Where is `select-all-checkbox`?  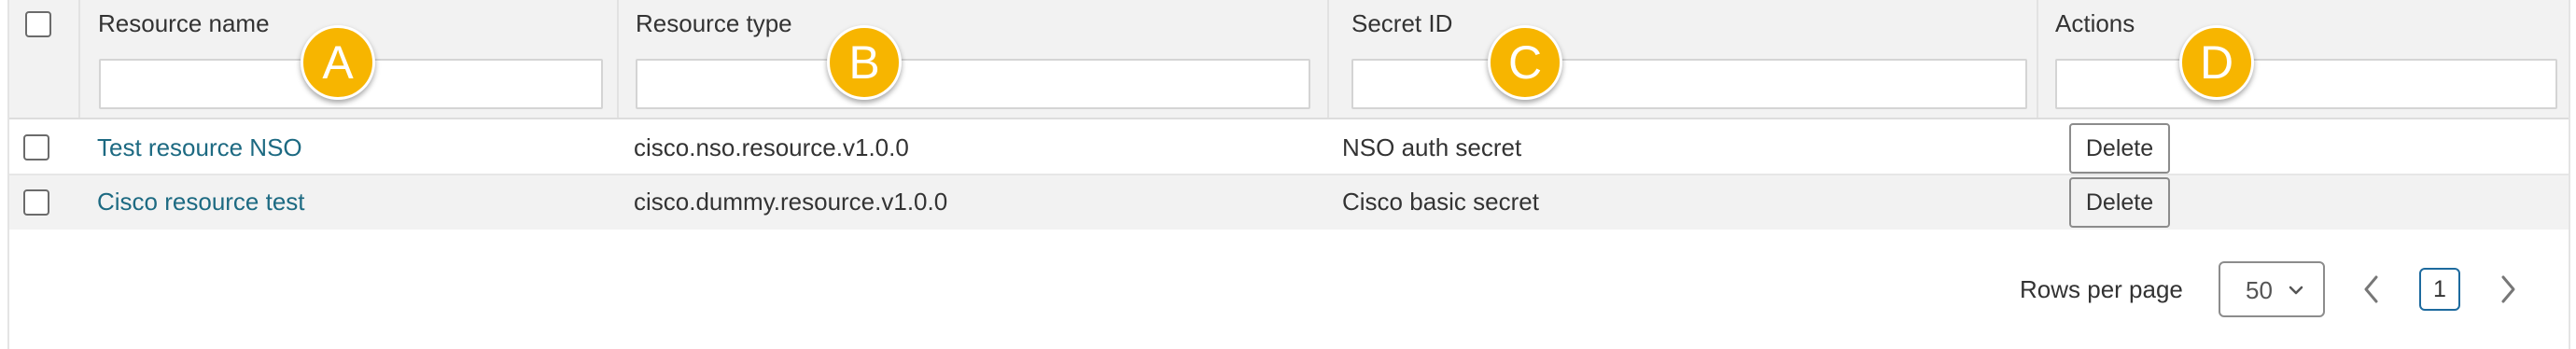
select-all-checkbox is located at coordinates (38, 24).